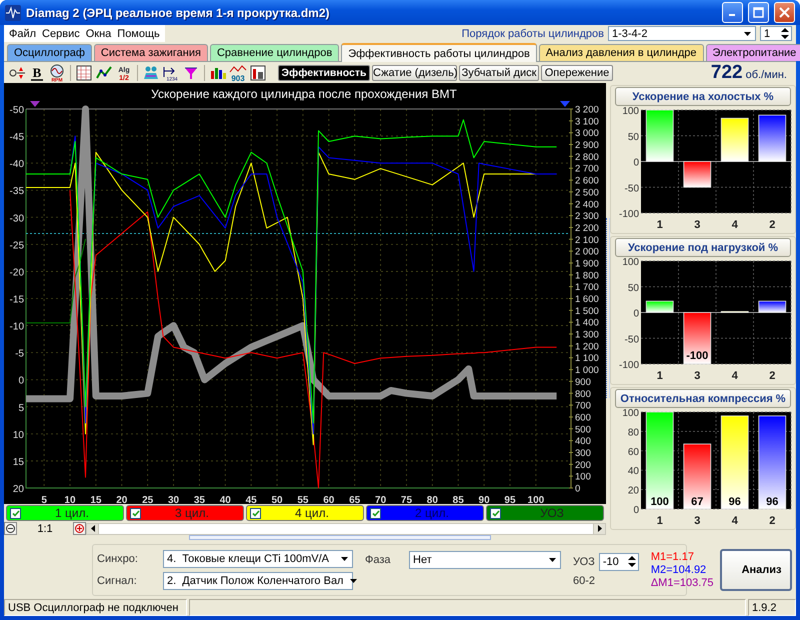  Describe the element at coordinates (439, 52) in the screenshot. I see `tab: Эффективность работы цилиндров` at that location.